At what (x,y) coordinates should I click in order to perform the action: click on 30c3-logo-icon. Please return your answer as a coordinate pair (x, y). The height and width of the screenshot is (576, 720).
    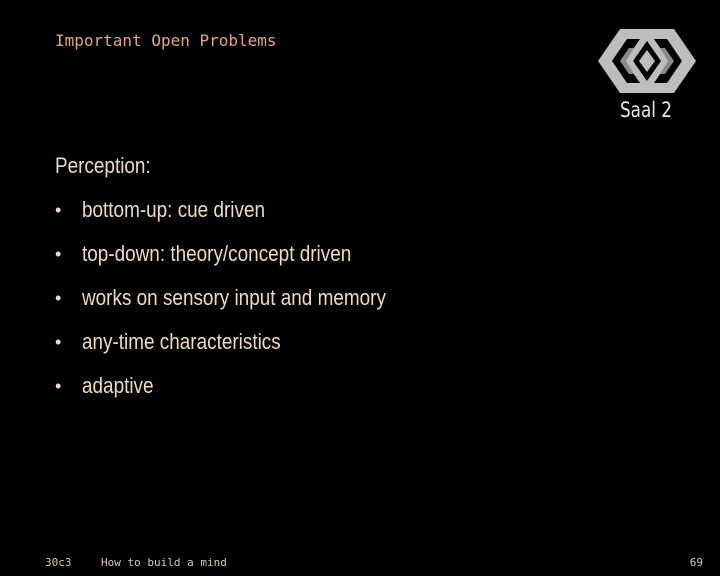
    Looking at the image, I should click on (647, 61).